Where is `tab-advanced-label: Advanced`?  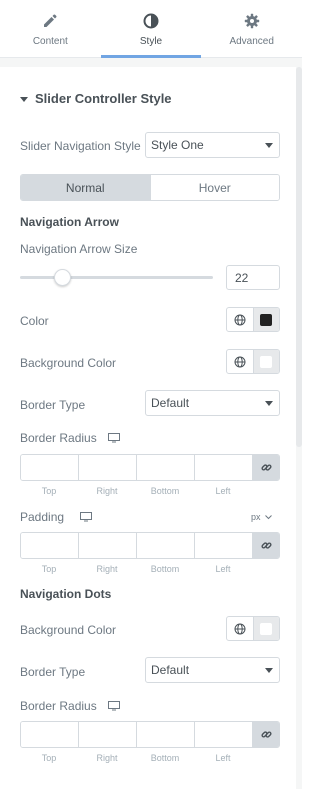
tab-advanced-label: Advanced is located at coordinates (251, 41).